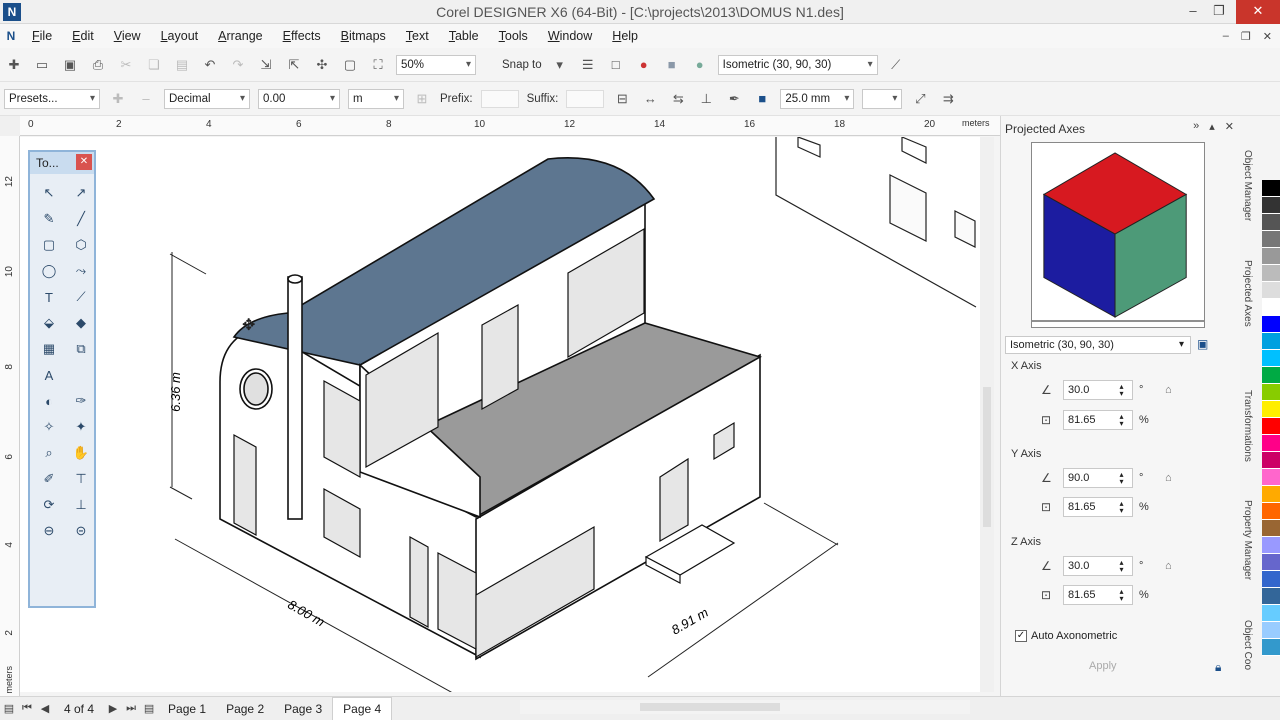 The height and width of the screenshot is (720, 1280). What do you see at coordinates (175, 392) in the screenshot?
I see `height-dimension: 6.36 m` at bounding box center [175, 392].